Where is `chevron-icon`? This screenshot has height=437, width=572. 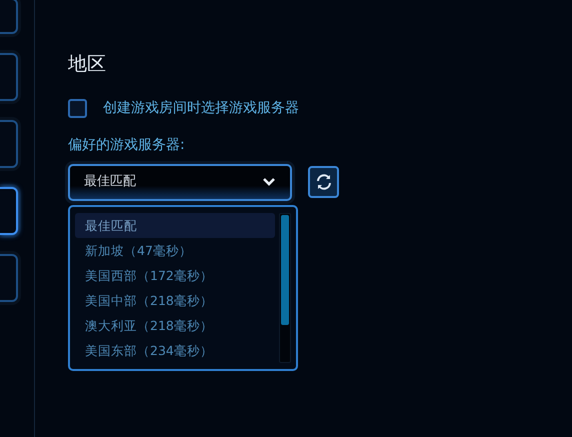 chevron-icon is located at coordinates (269, 182).